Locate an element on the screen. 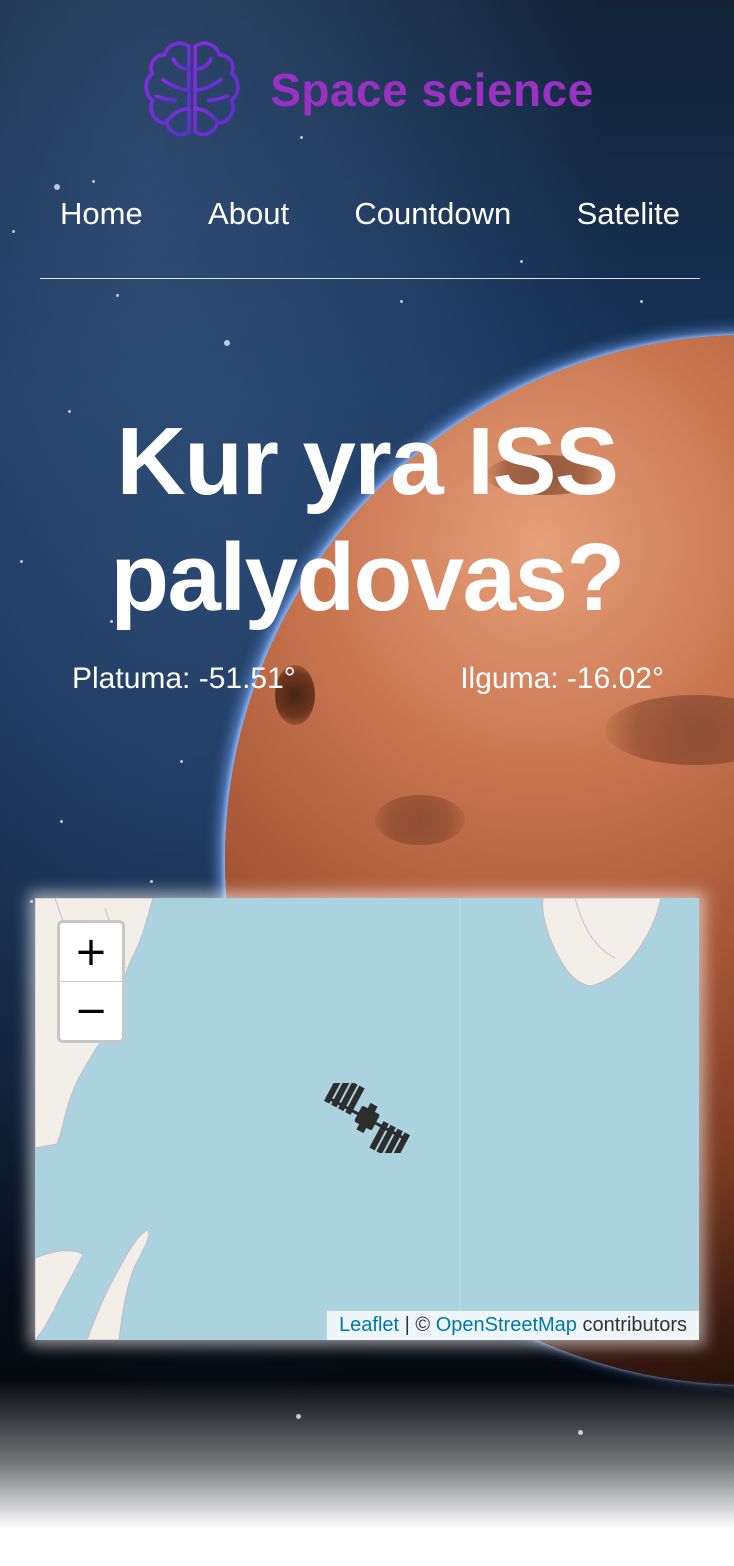  zoom-control: + − is located at coordinates (91, 981).